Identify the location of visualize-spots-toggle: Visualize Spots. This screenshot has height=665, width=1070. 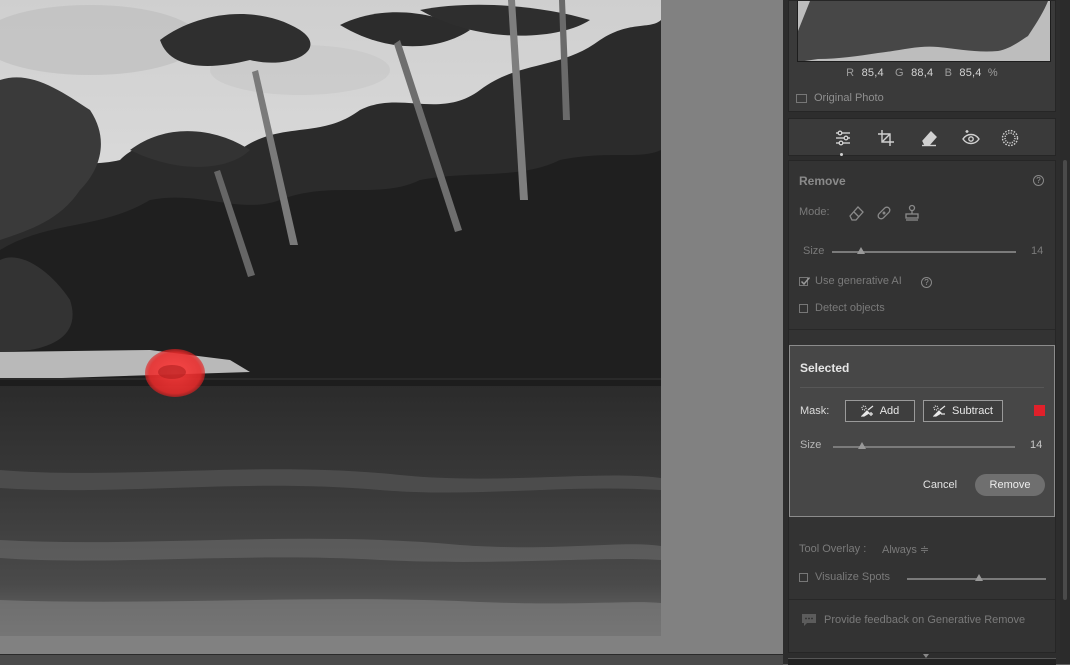
(844, 577).